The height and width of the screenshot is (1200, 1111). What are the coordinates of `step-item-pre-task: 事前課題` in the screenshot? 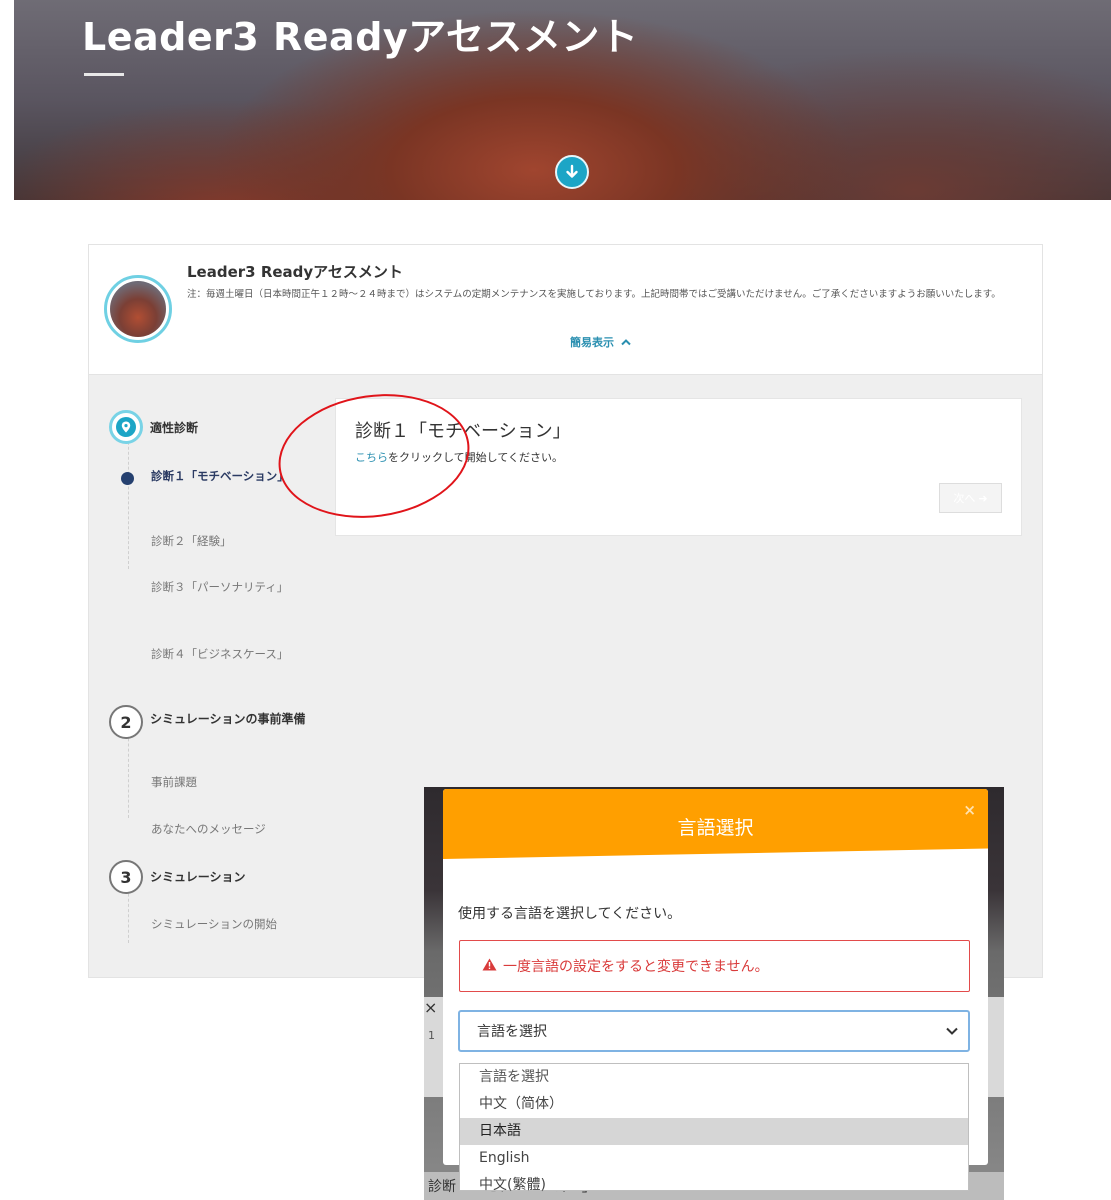 It's located at (226, 782).